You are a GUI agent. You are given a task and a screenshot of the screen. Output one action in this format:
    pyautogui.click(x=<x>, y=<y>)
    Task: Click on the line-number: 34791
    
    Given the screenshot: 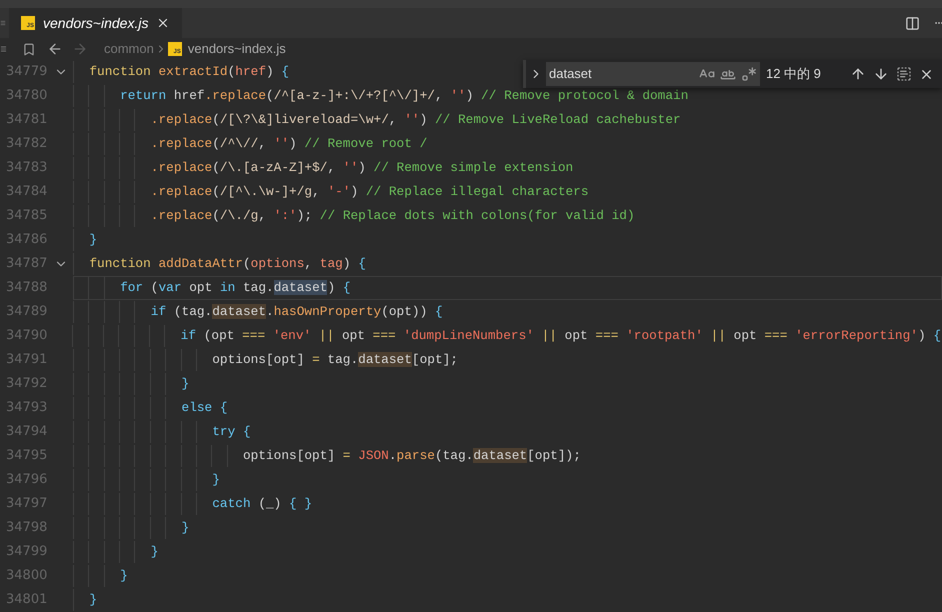 What is the action you would take?
    pyautogui.click(x=26, y=360)
    